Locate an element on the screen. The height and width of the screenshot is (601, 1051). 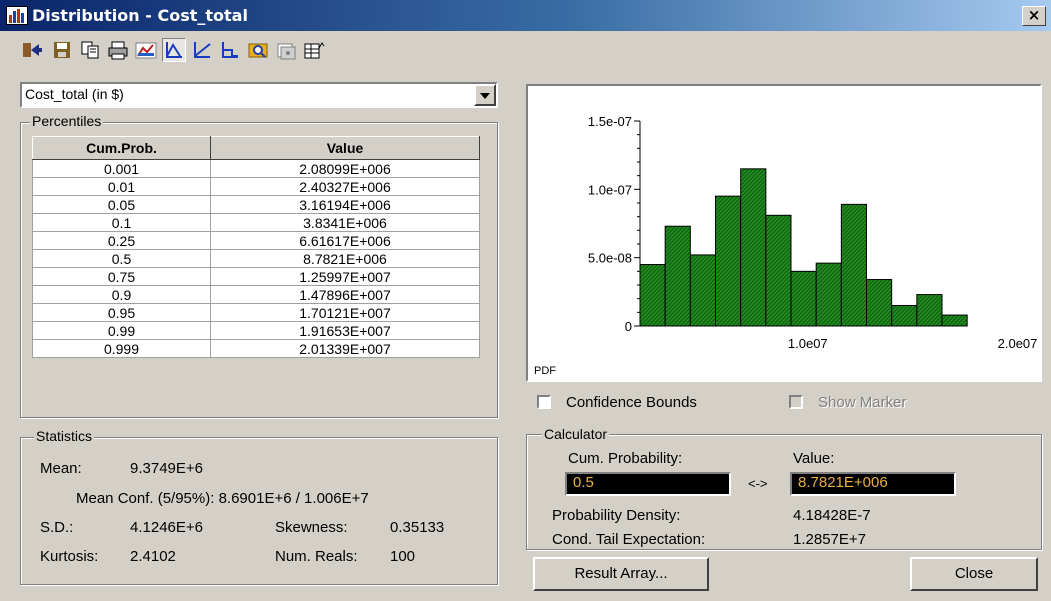
cum-prob-cell: 0.25 is located at coordinates (121, 240).